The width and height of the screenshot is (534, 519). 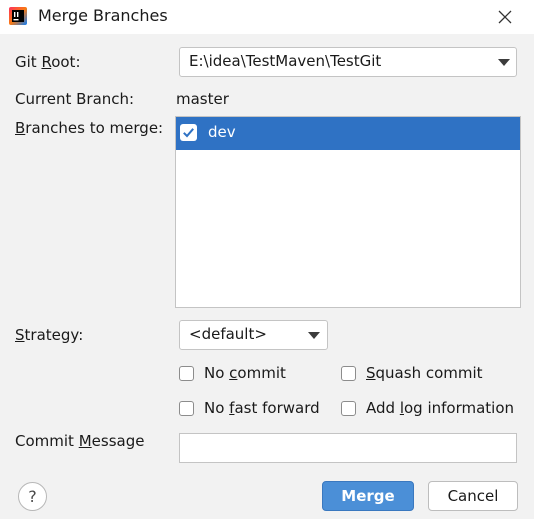 What do you see at coordinates (473, 496) in the screenshot?
I see `cancel-button: Cancel` at bounding box center [473, 496].